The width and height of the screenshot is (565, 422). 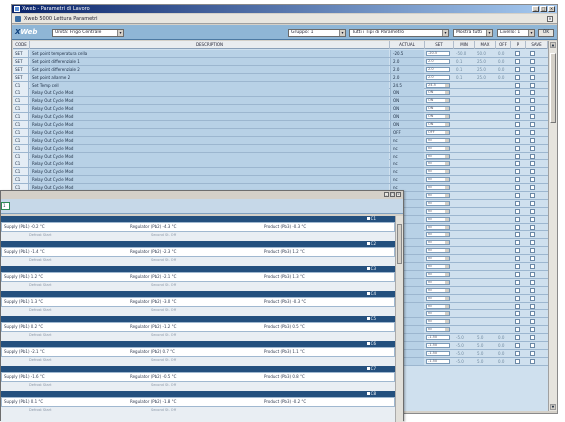 I want to click on header-p: P, so click(x=518, y=45).